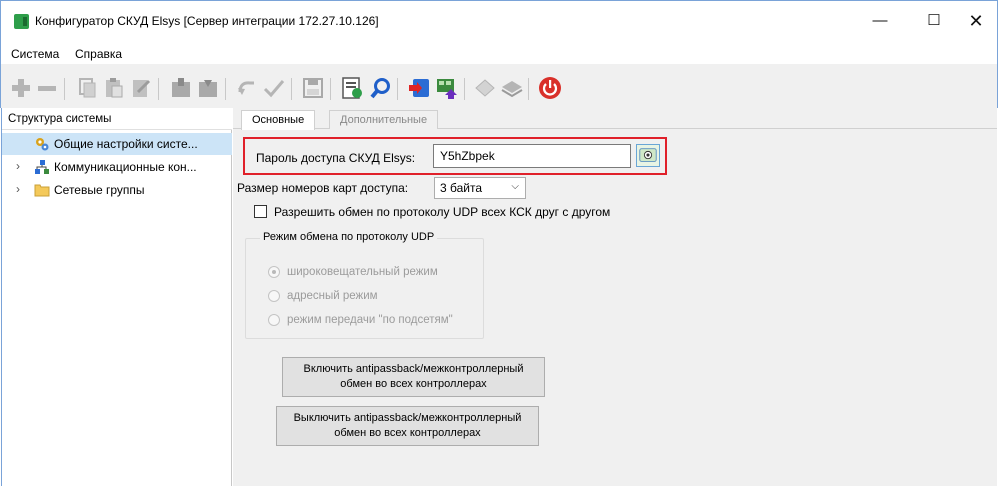 This screenshot has width=998, height=486. What do you see at coordinates (274, 320) in the screenshot?
I see `radio-subnet` at bounding box center [274, 320].